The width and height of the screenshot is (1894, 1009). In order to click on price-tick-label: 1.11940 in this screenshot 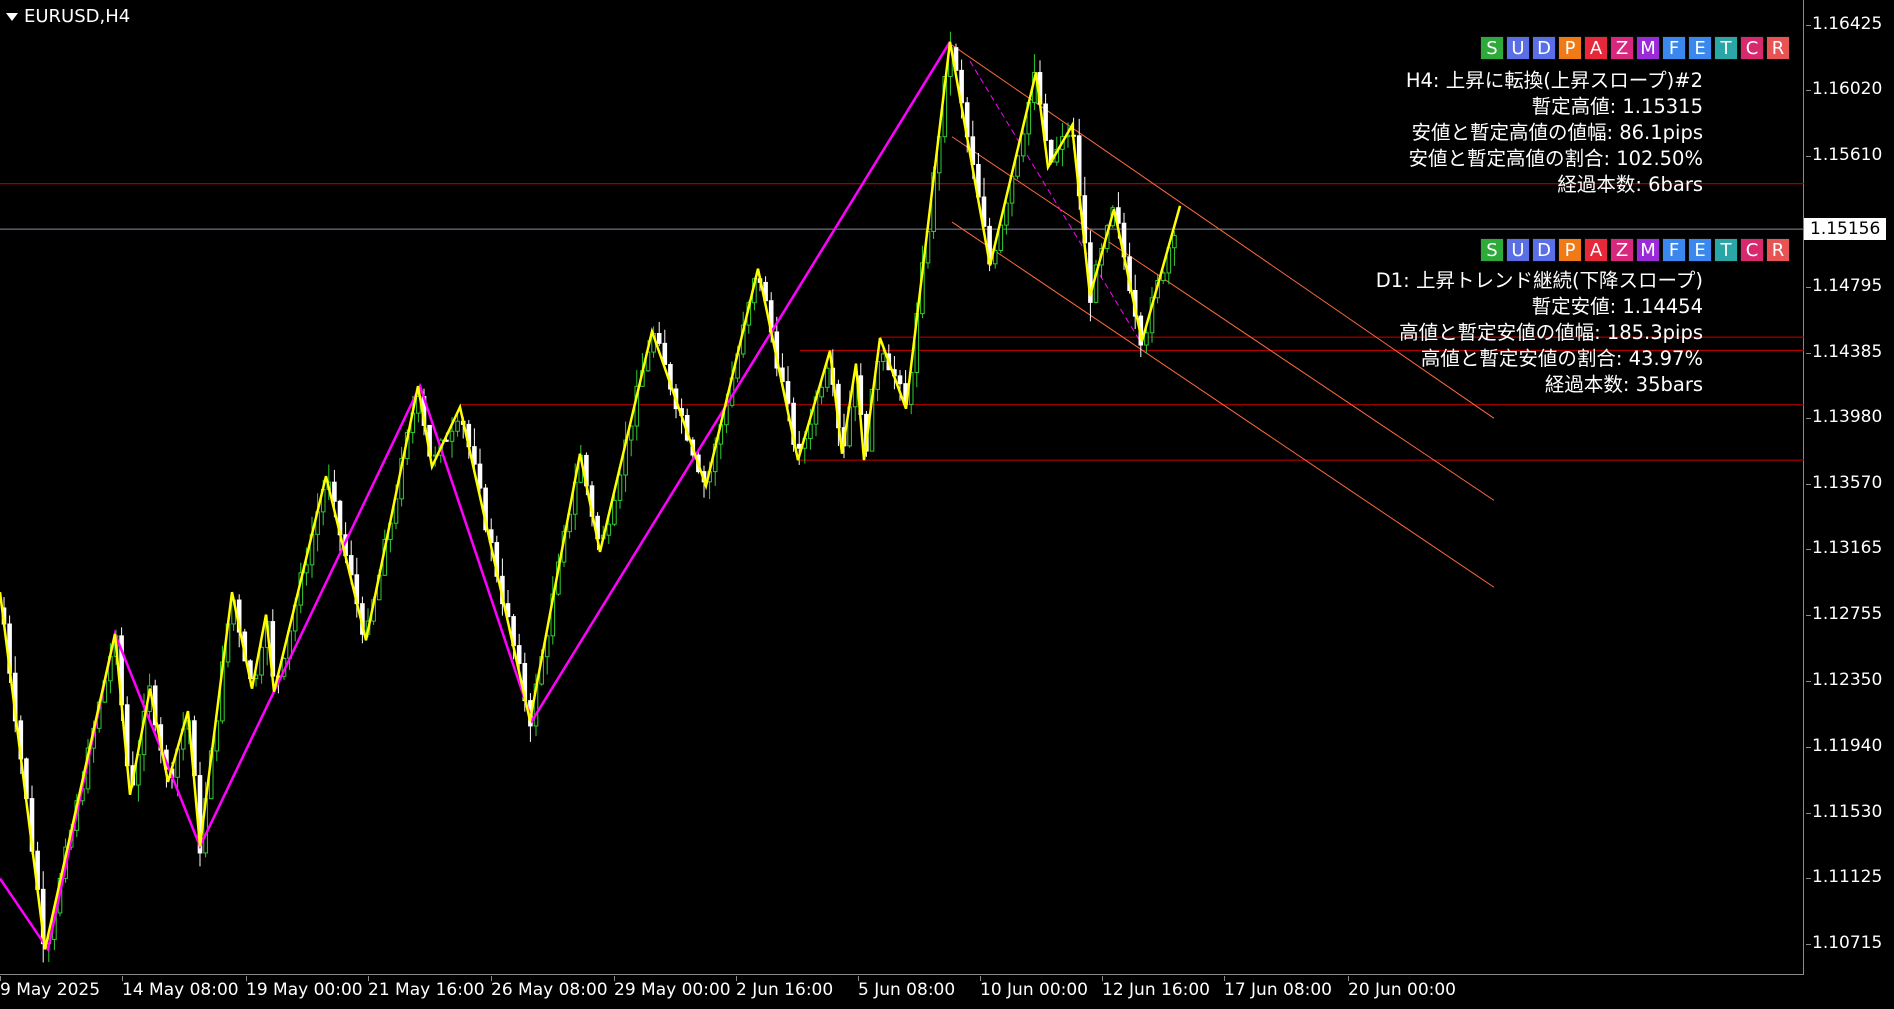, I will do `click(1847, 745)`.